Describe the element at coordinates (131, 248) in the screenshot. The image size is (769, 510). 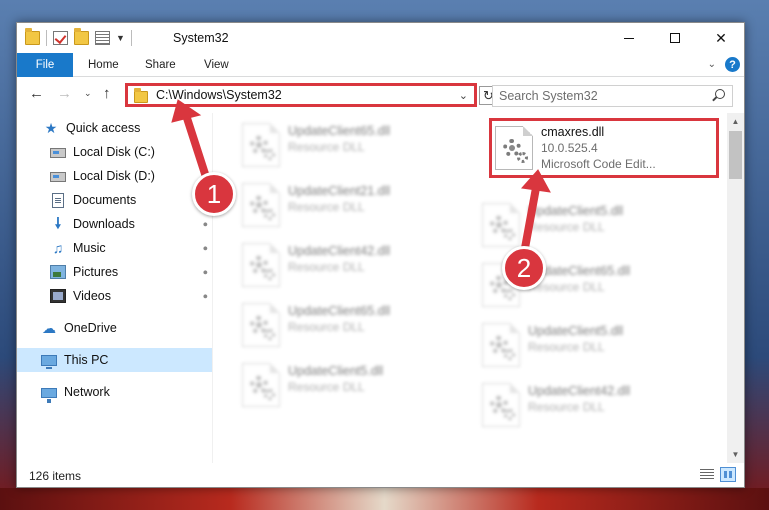
I see `sidebar-item-music: ♫ Music ●` at that location.